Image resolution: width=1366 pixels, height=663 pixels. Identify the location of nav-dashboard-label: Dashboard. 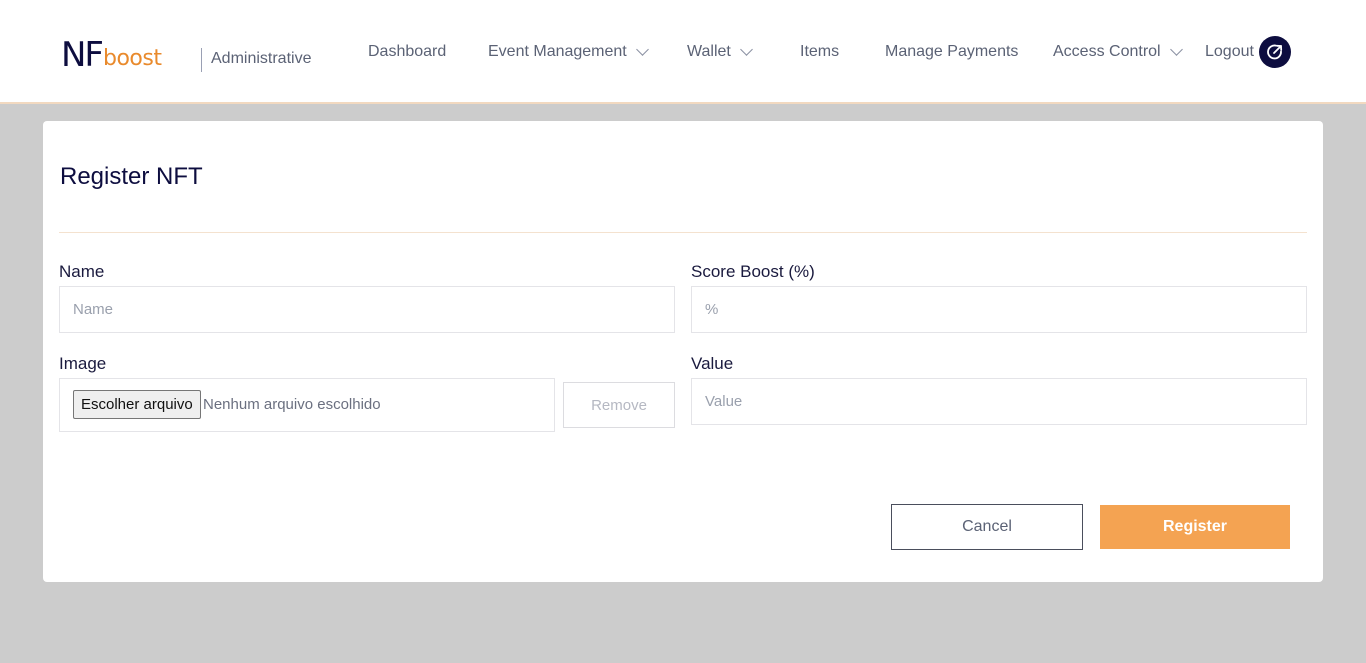
(407, 51).